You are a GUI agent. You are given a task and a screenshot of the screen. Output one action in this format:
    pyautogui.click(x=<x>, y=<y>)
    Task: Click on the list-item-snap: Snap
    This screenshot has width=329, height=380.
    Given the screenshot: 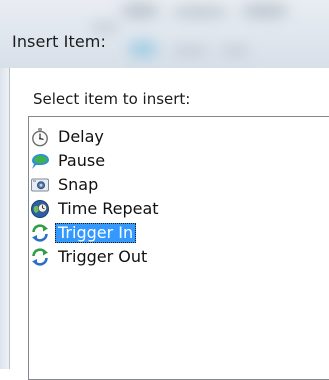 What is the action you would take?
    pyautogui.click(x=65, y=185)
    